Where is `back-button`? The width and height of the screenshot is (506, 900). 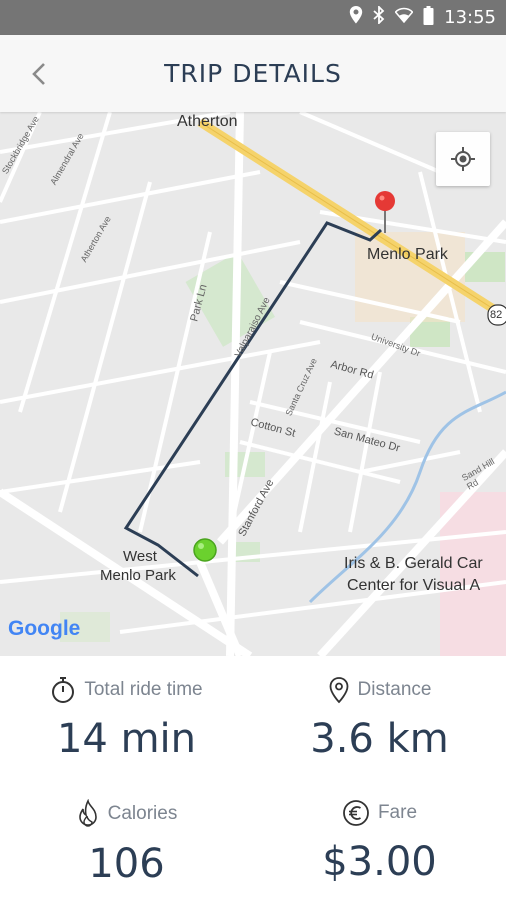
back-button is located at coordinates (39, 74).